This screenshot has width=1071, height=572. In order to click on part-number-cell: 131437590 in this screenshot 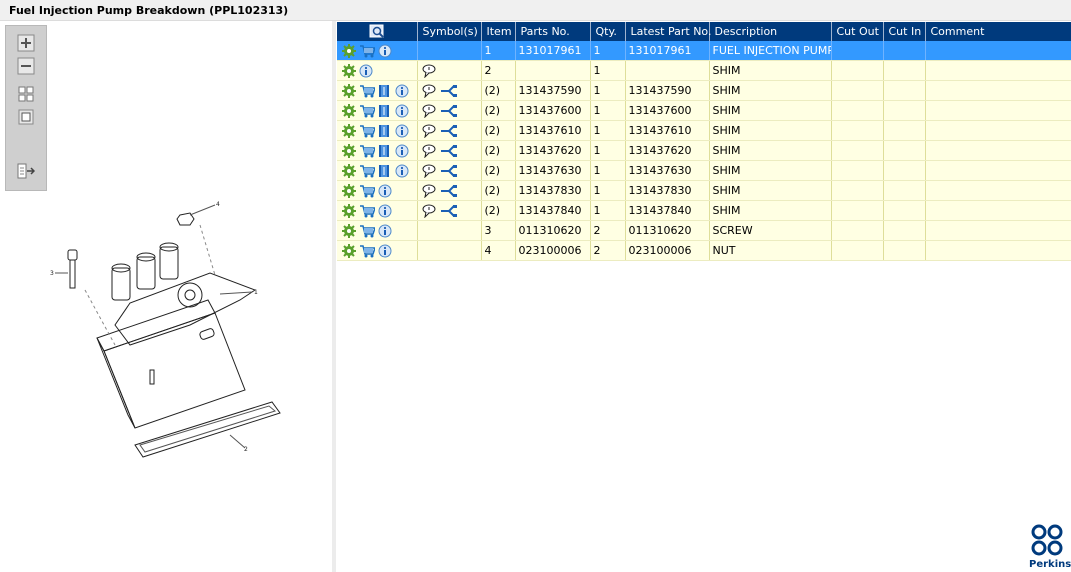, I will do `click(553, 90)`.